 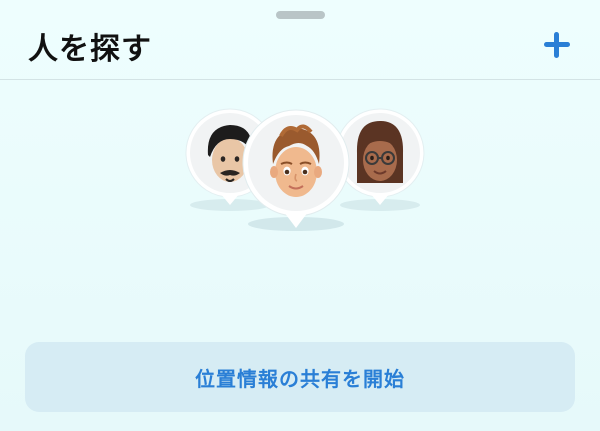 I want to click on start-location-sharing-button: 位置情報の共有を開始, so click(x=300, y=377).